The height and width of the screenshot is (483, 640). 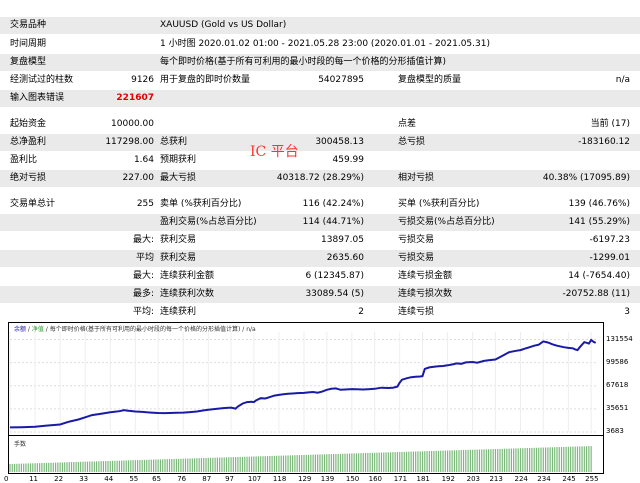 I want to click on label-most-cons-profit: 连续获利次数, so click(x=187, y=294).